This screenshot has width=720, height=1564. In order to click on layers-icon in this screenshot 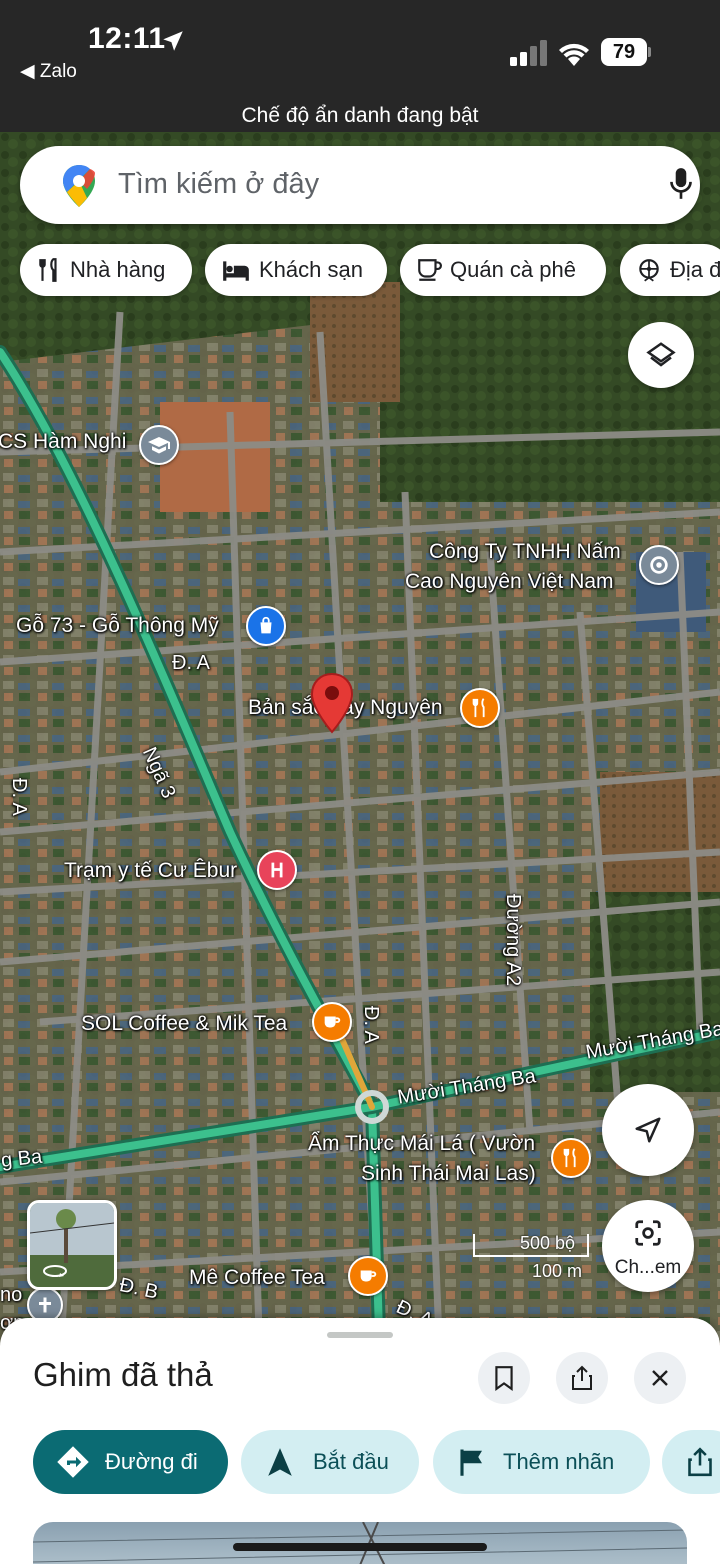, I will do `click(661, 354)`.